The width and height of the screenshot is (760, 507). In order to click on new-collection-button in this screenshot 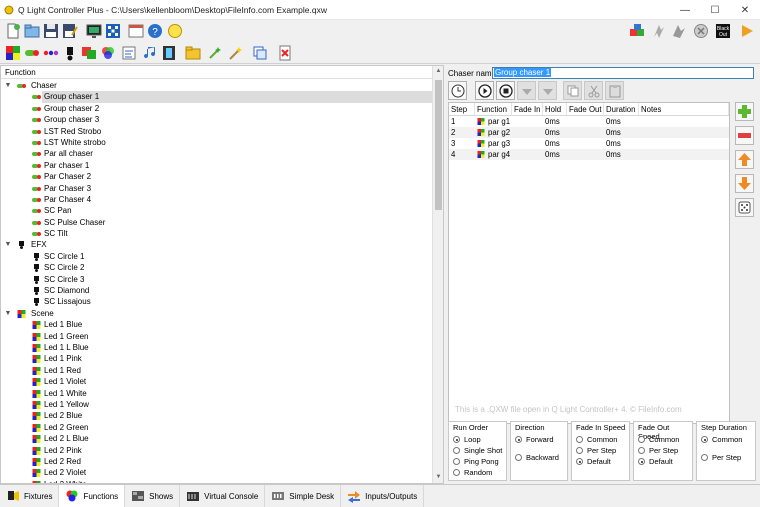, I will do `click(89, 53)`.